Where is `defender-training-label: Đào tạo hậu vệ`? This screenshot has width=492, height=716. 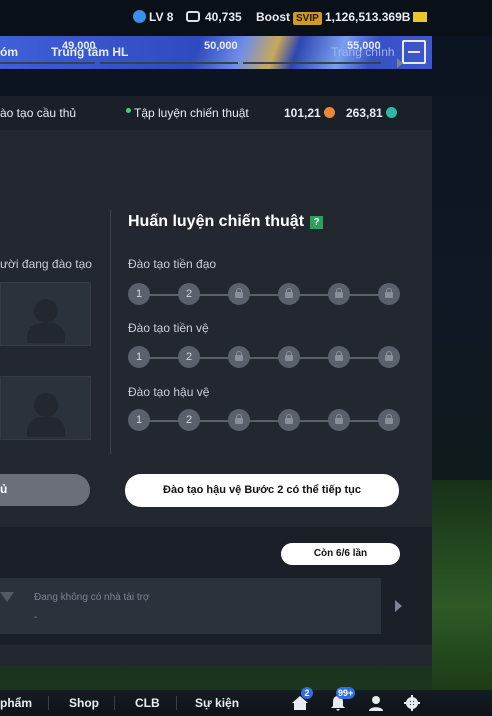
defender-training-label: Đào tạo hậu vệ is located at coordinates (169, 392).